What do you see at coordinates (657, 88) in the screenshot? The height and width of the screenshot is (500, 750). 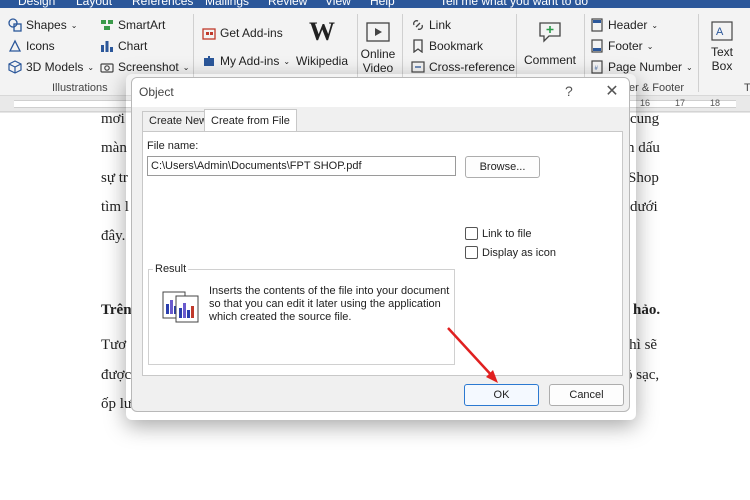 I see `header-footer-group-label: er & Footer` at bounding box center [657, 88].